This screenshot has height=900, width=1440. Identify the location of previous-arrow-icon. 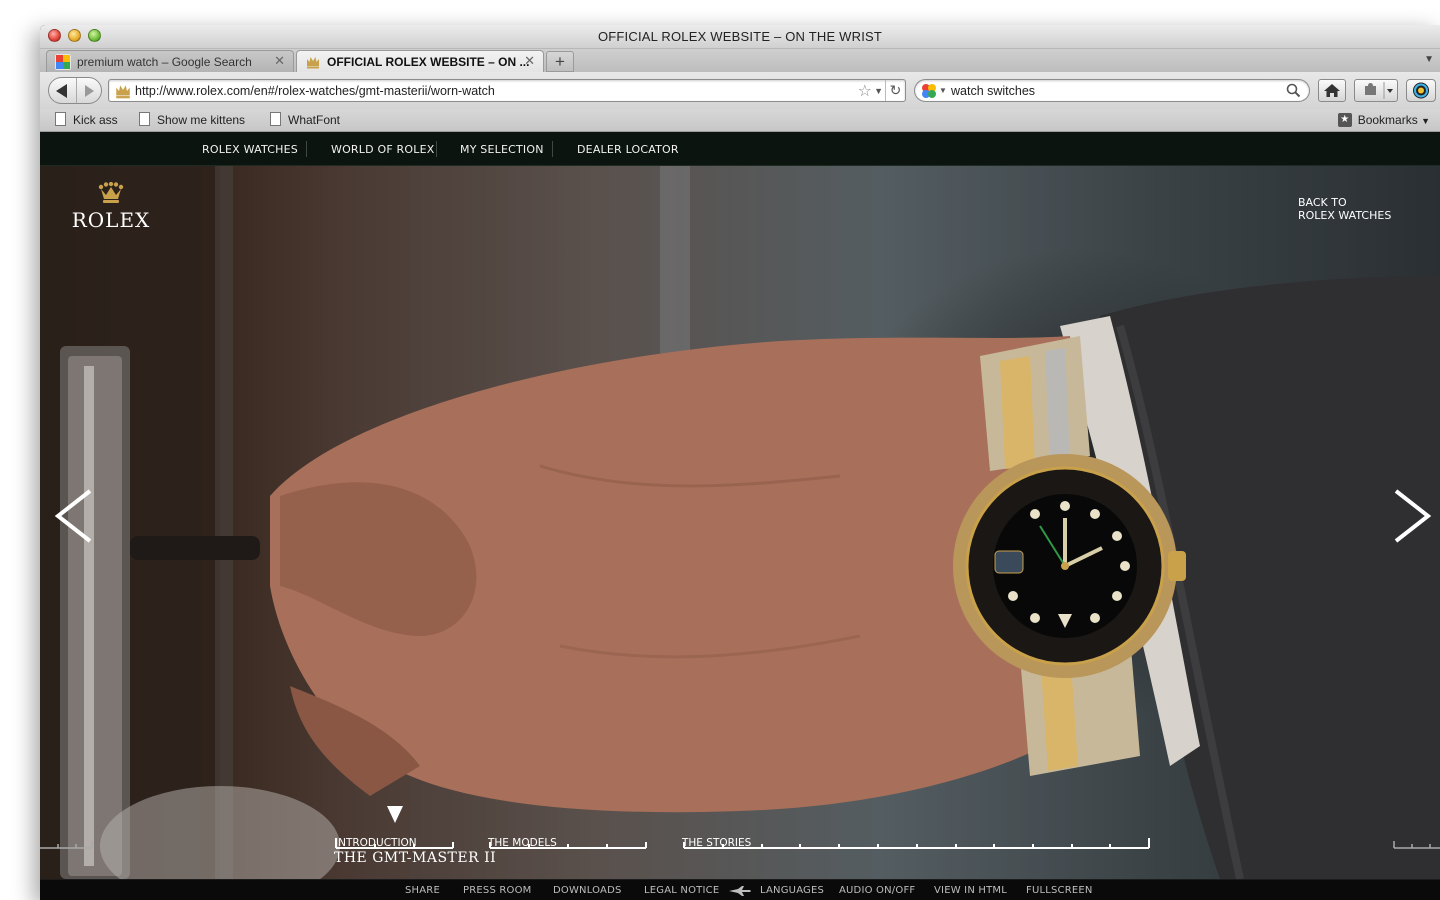
(74, 516).